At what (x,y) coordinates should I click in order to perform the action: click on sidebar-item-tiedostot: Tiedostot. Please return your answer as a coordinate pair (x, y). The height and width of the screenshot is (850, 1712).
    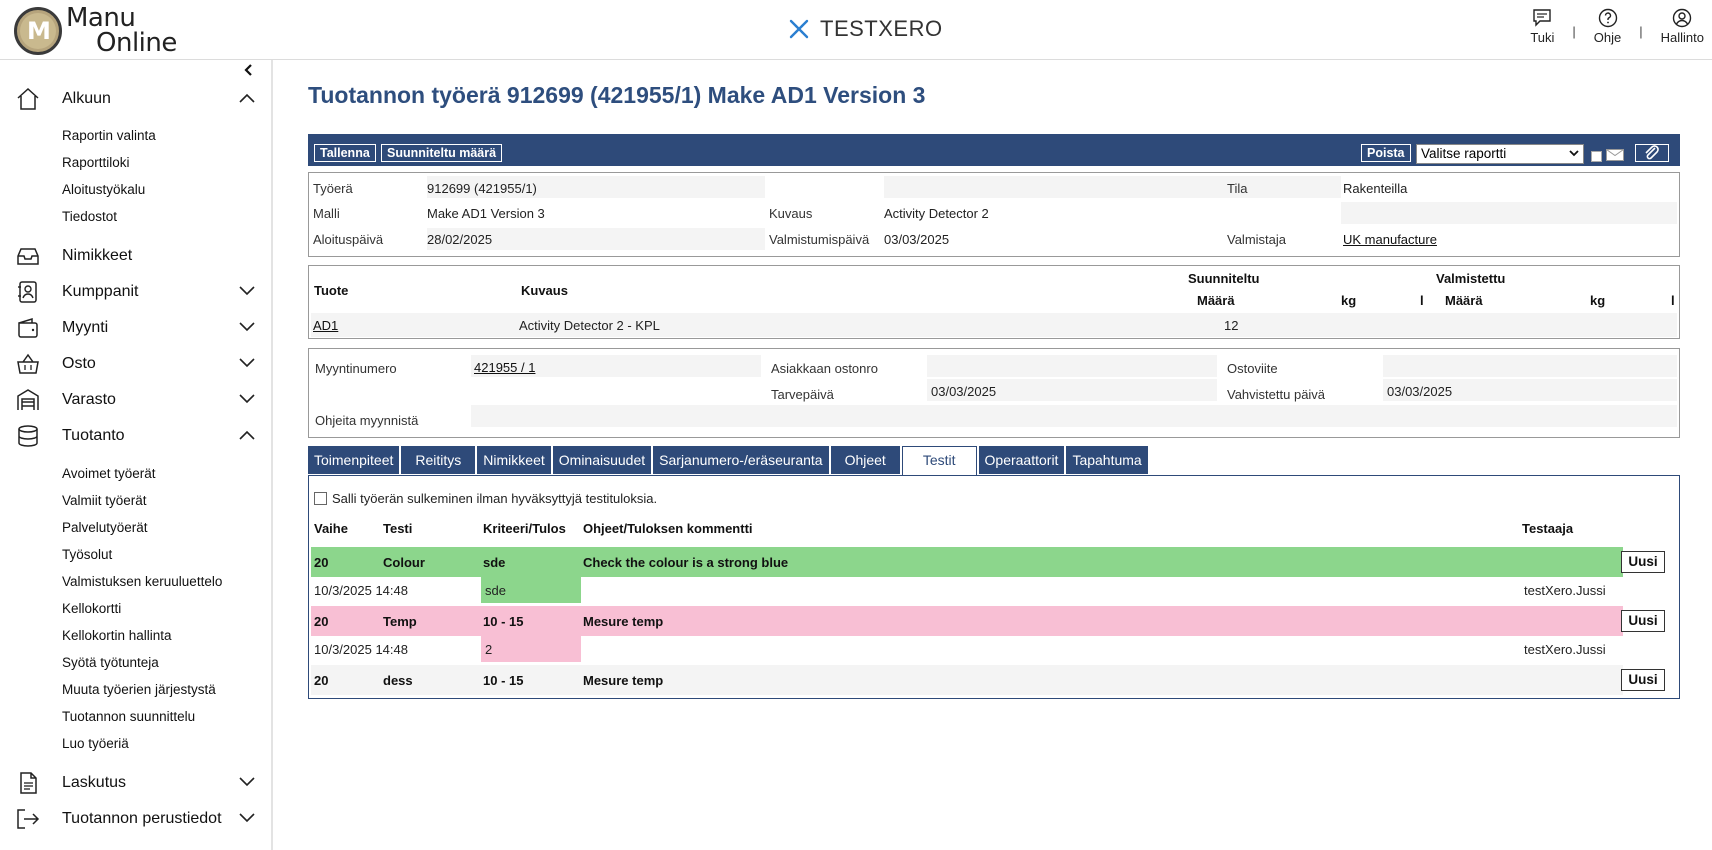
    Looking at the image, I should click on (89, 216).